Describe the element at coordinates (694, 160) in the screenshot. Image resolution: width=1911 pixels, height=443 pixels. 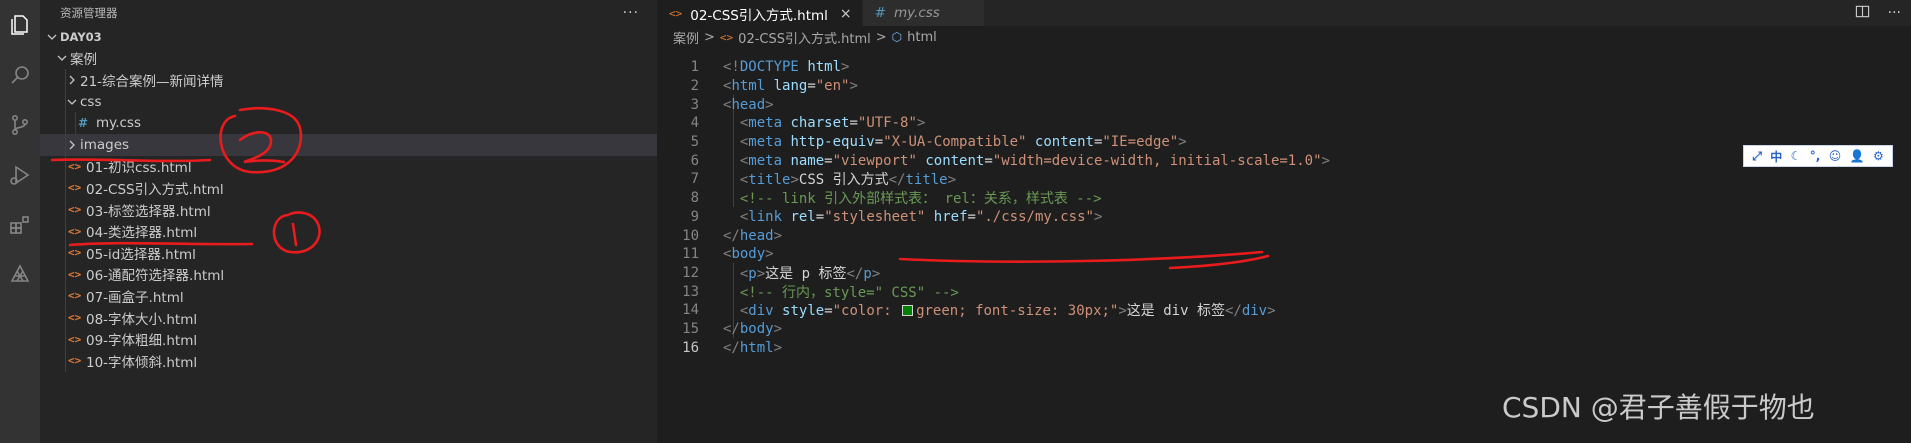
I see `line-number: 6` at that location.